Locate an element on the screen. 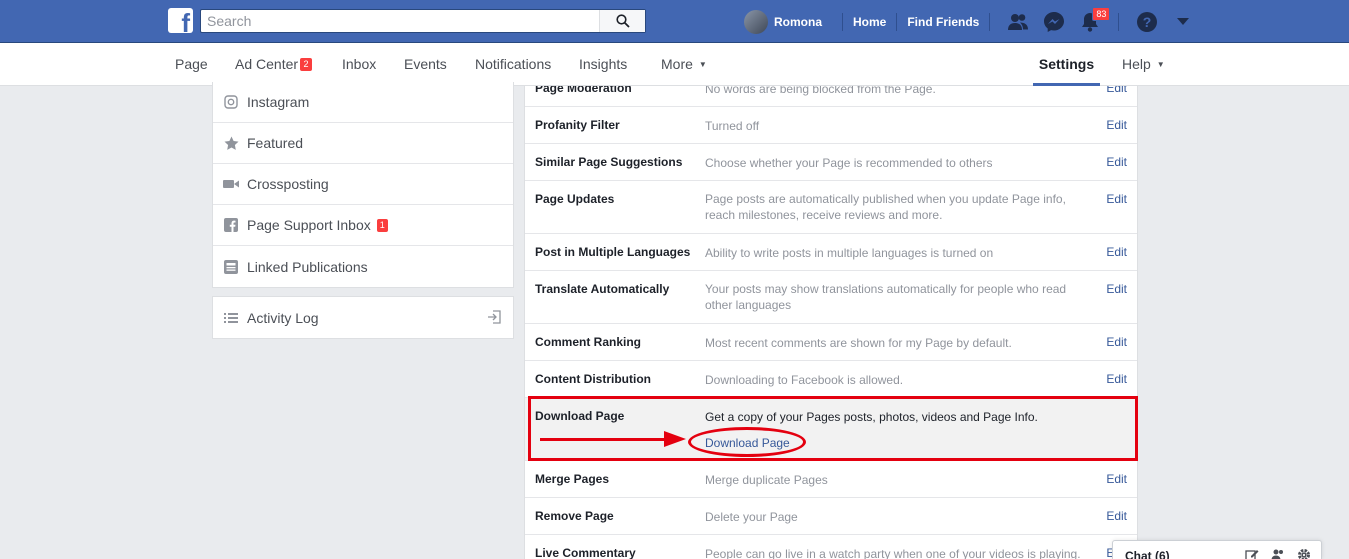 This screenshot has width=1349, height=559. chat-actions is located at coordinates (1278, 553).